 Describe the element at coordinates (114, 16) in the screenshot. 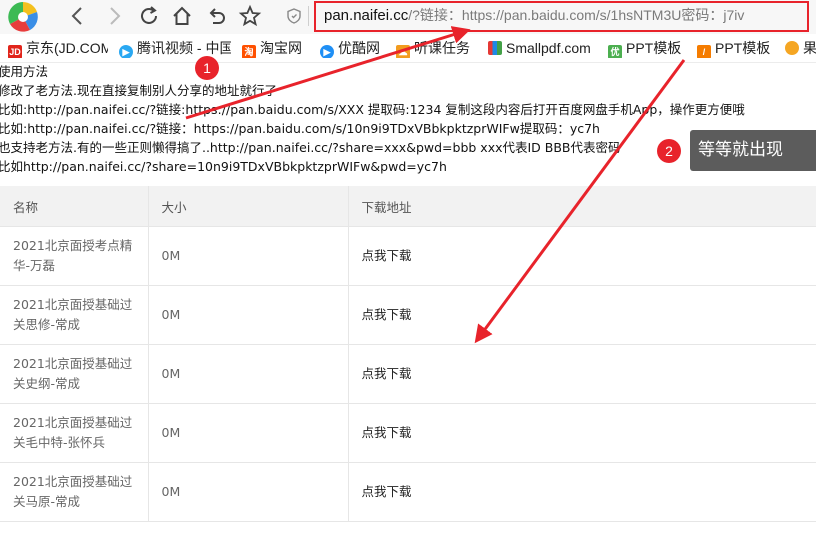

I see `forward-icon` at that location.